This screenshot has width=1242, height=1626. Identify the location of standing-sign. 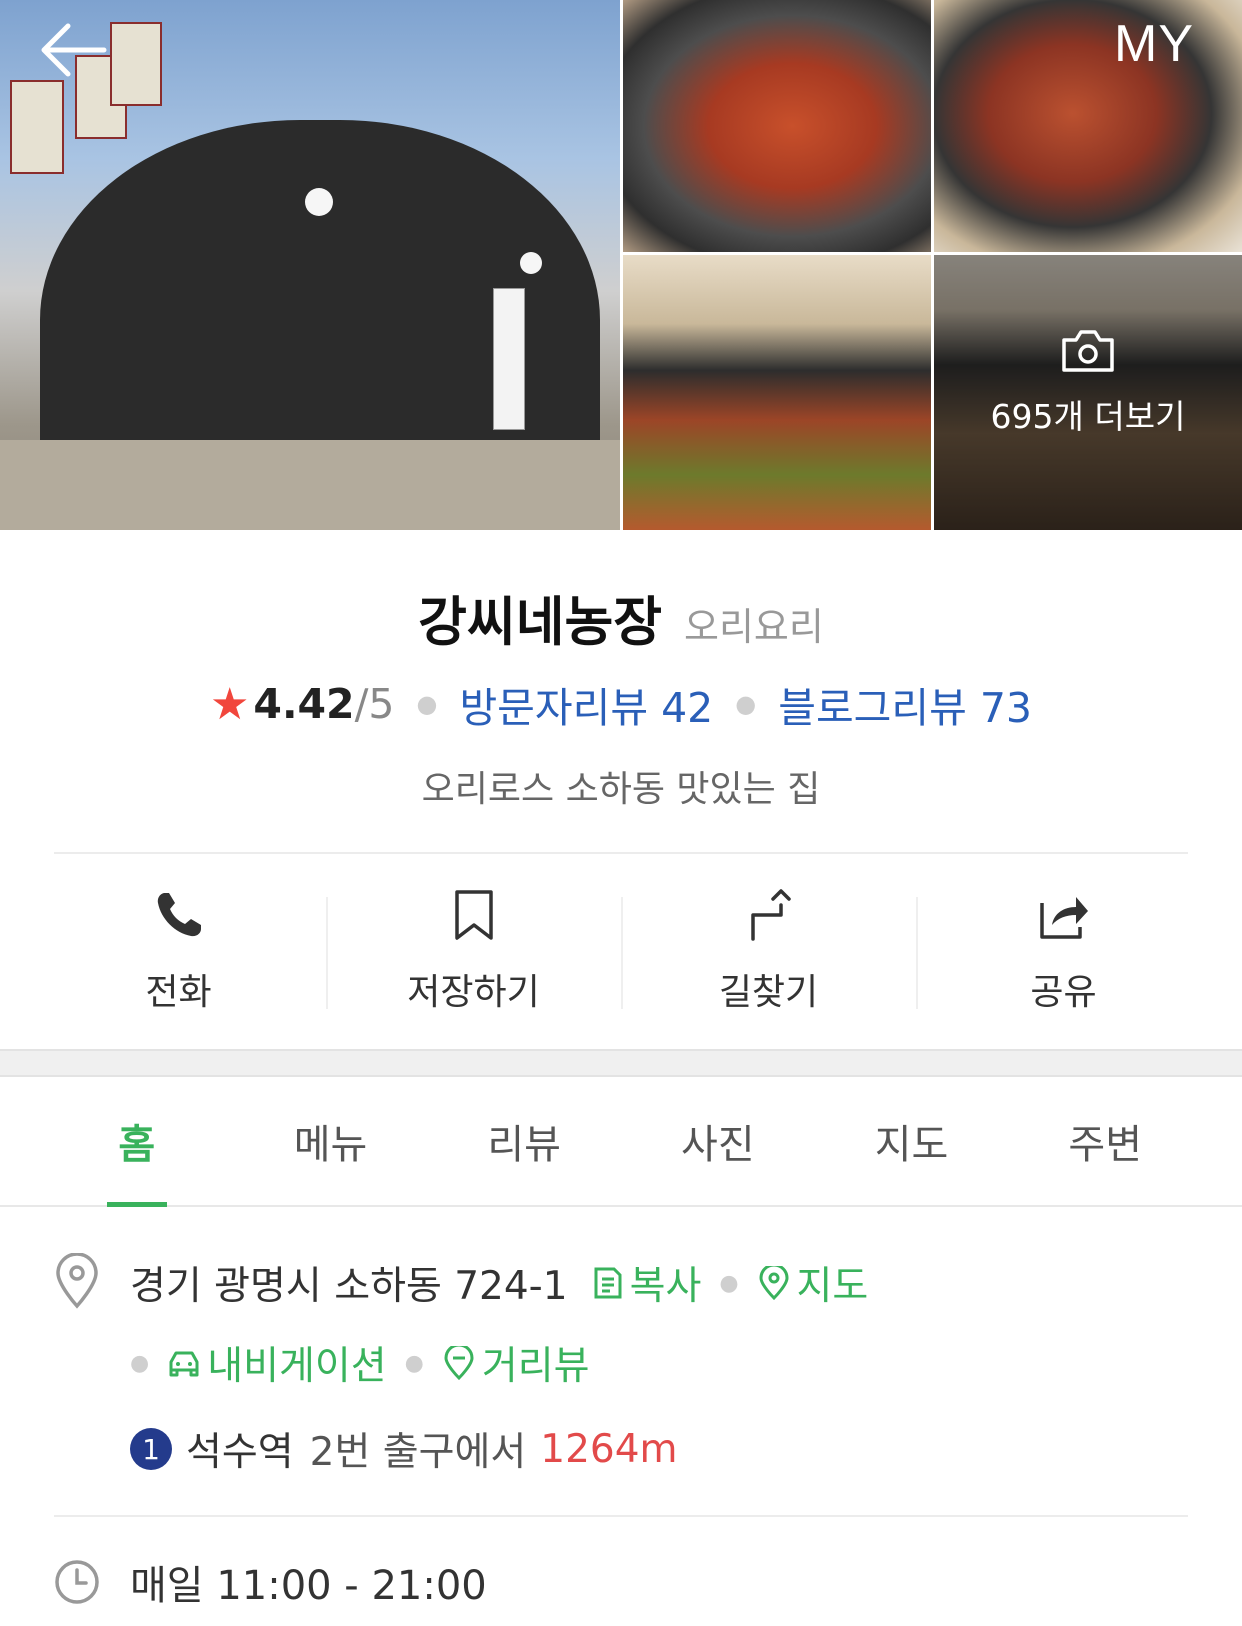
(509, 359).